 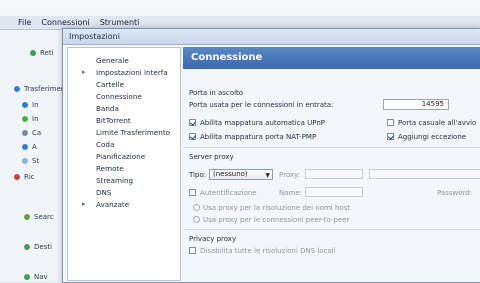 I want to click on left-pane-item: Desti, so click(x=38, y=247).